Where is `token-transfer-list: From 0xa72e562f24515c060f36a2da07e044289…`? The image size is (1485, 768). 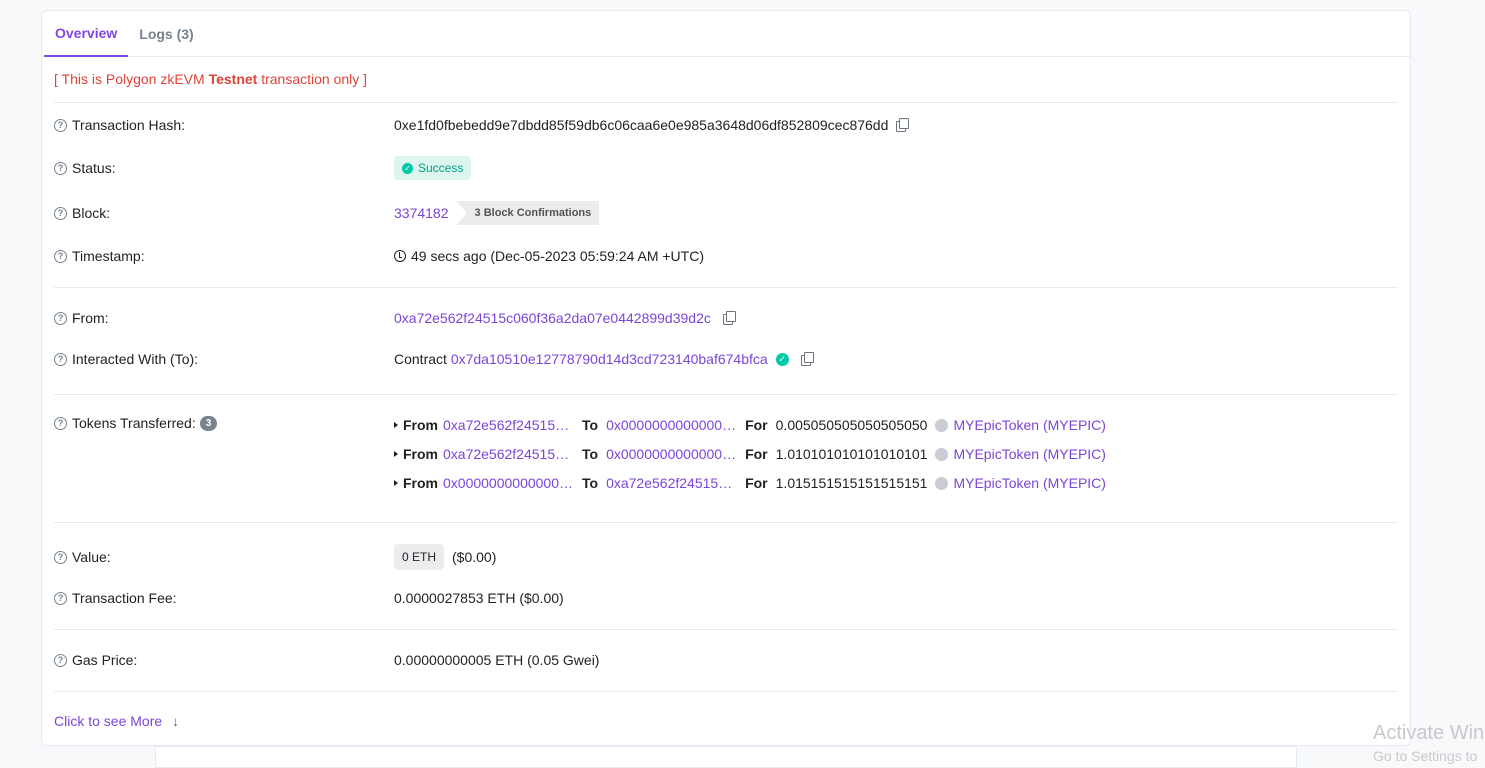
token-transfer-list: From 0xa72e562f24515c060f36a2da07e044289… is located at coordinates (750, 454).